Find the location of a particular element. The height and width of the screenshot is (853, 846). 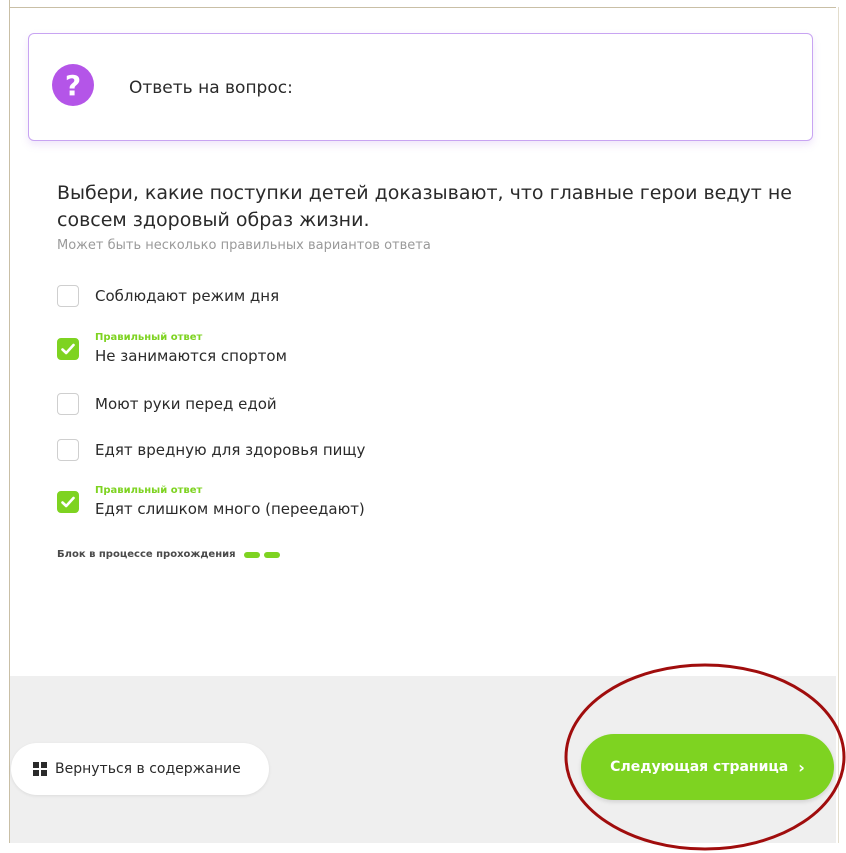

chevron-right-icon: › is located at coordinates (801, 767).